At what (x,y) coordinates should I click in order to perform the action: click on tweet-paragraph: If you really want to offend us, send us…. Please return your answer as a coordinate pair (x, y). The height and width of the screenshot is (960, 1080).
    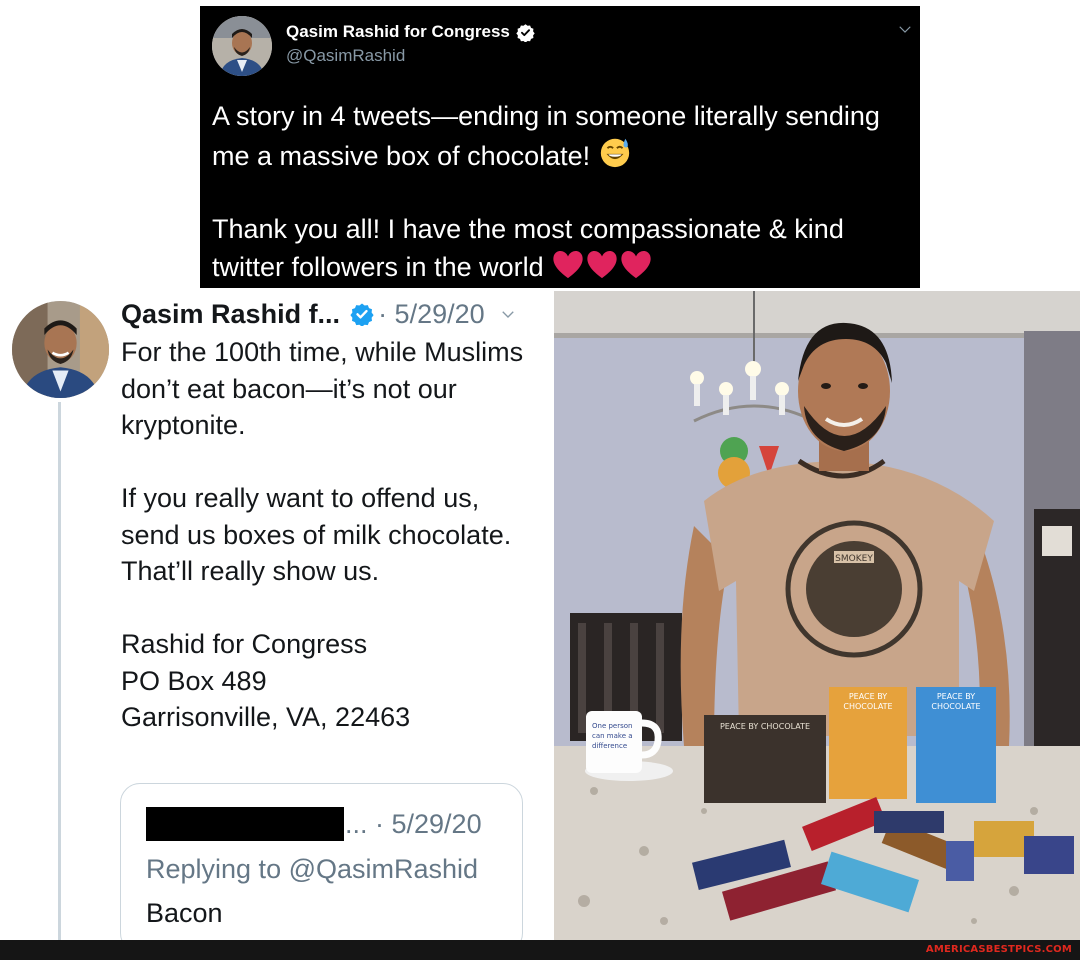
    Looking at the image, I should click on (316, 534).